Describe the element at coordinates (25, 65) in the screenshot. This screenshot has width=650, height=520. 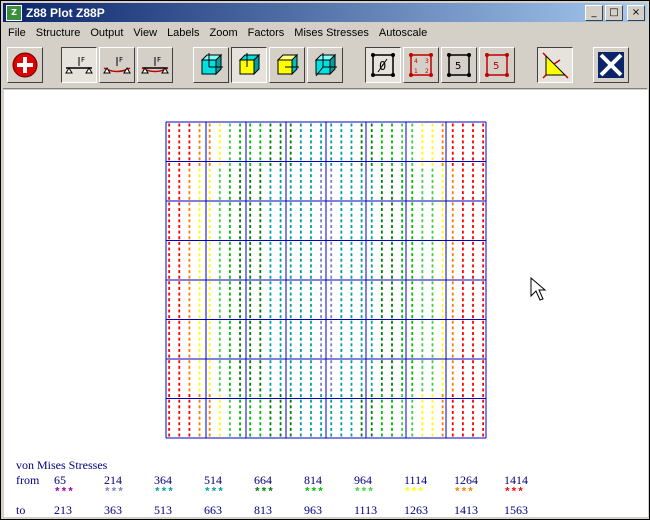
I see `add-button` at that location.